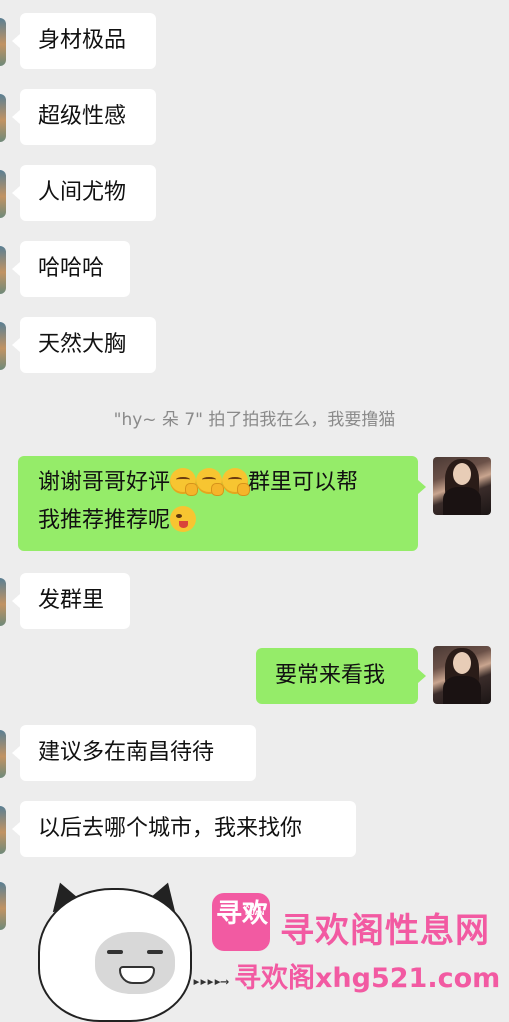 This screenshot has width=509, height=1022. I want to click on message-bubble: 人间尤物, so click(88, 193).